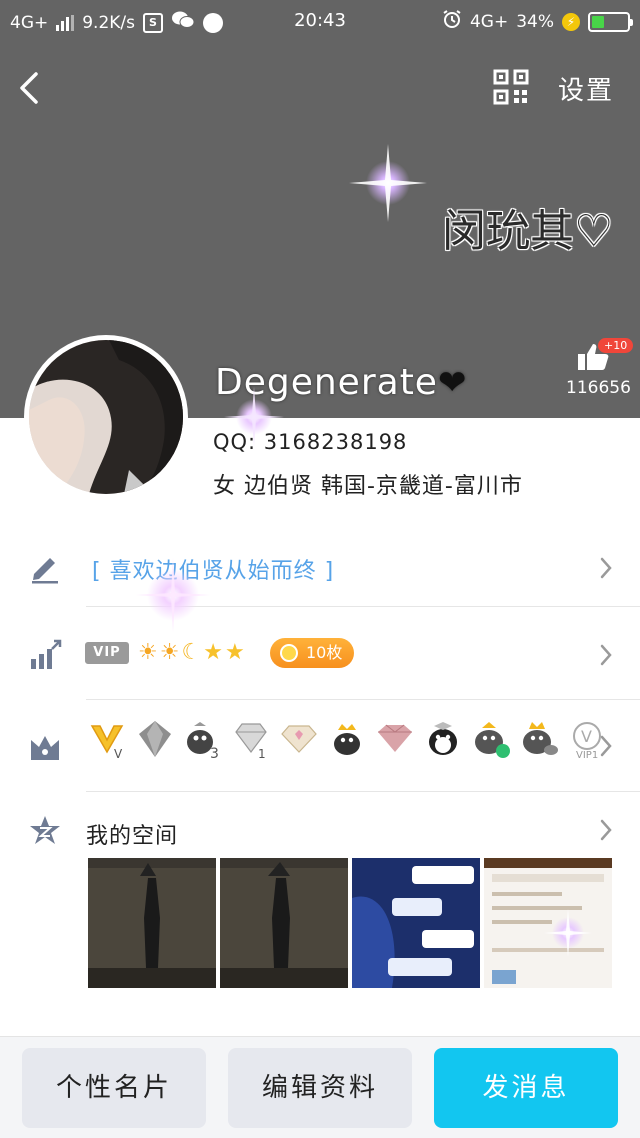 The width and height of the screenshot is (640, 1138). What do you see at coordinates (492, 740) in the screenshot?
I see `green-penguin-badge-icon` at bounding box center [492, 740].